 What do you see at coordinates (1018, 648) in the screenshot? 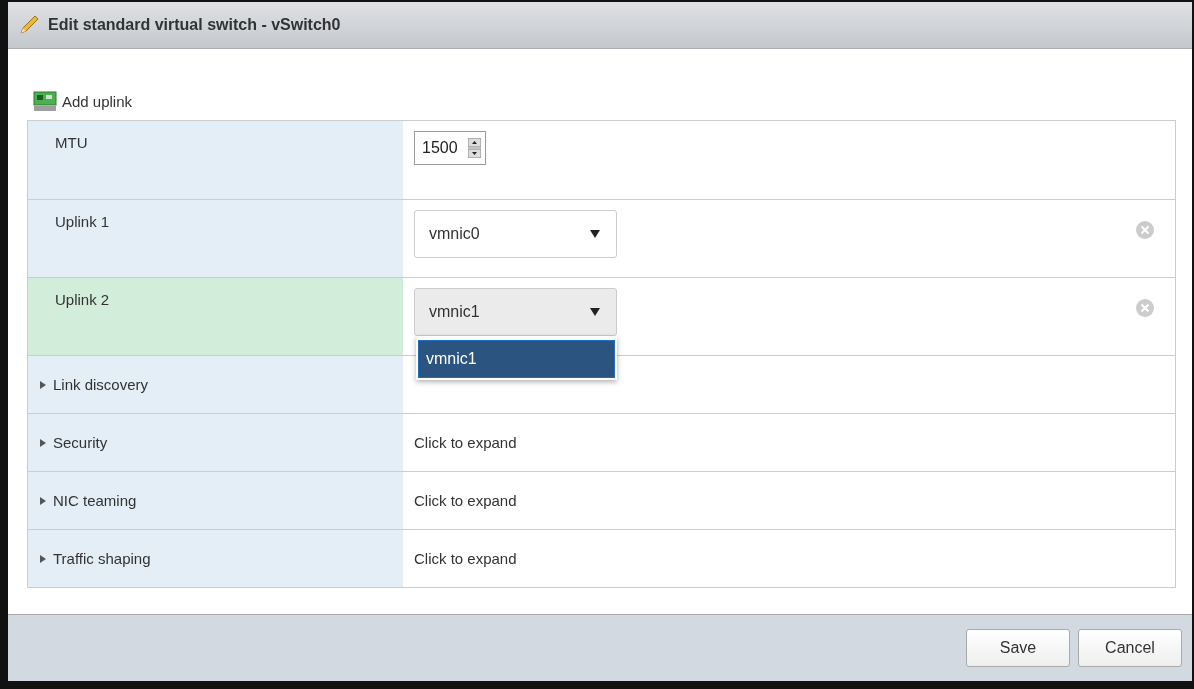
I see `save-button: Save` at bounding box center [1018, 648].